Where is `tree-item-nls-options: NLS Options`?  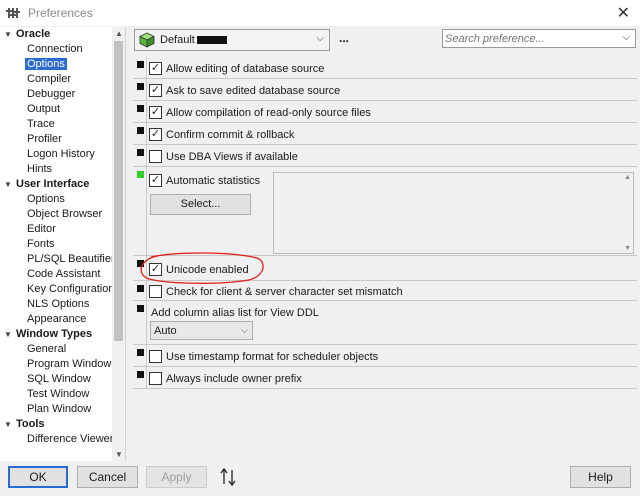
tree-item-nls-options: NLS Options is located at coordinates (62, 304).